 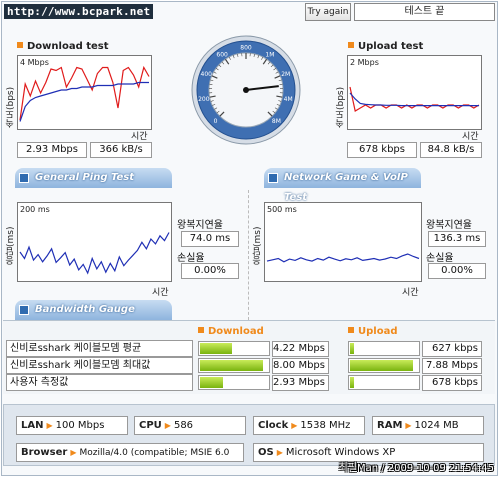 What do you see at coordinates (246, 48) in the screenshot?
I see `gauge-label: 800` at bounding box center [246, 48].